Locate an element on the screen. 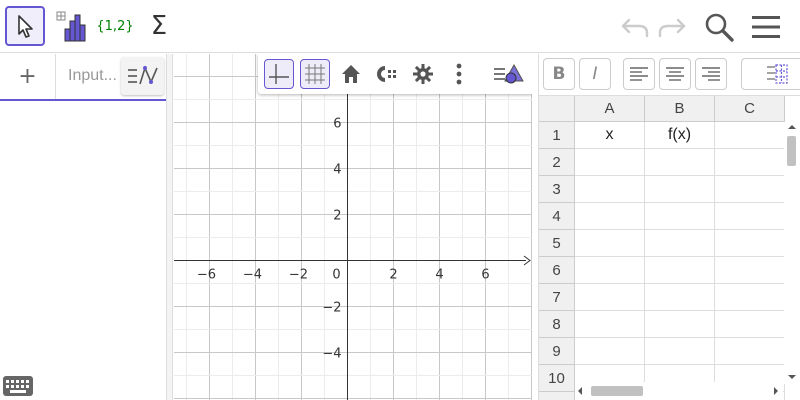 This screenshot has width=800, height=400. bar-chart-icon is located at coordinates (71, 26).